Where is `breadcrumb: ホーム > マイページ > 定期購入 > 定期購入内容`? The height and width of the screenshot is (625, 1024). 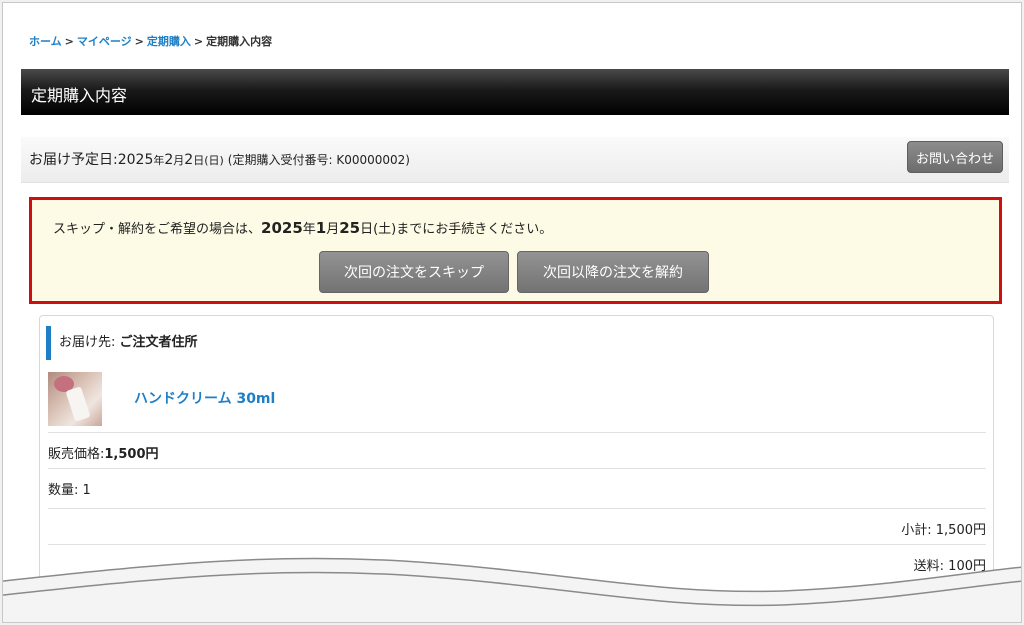 breadcrumb: ホーム > マイページ > 定期購入 > 定期購入内容 is located at coordinates (150, 41).